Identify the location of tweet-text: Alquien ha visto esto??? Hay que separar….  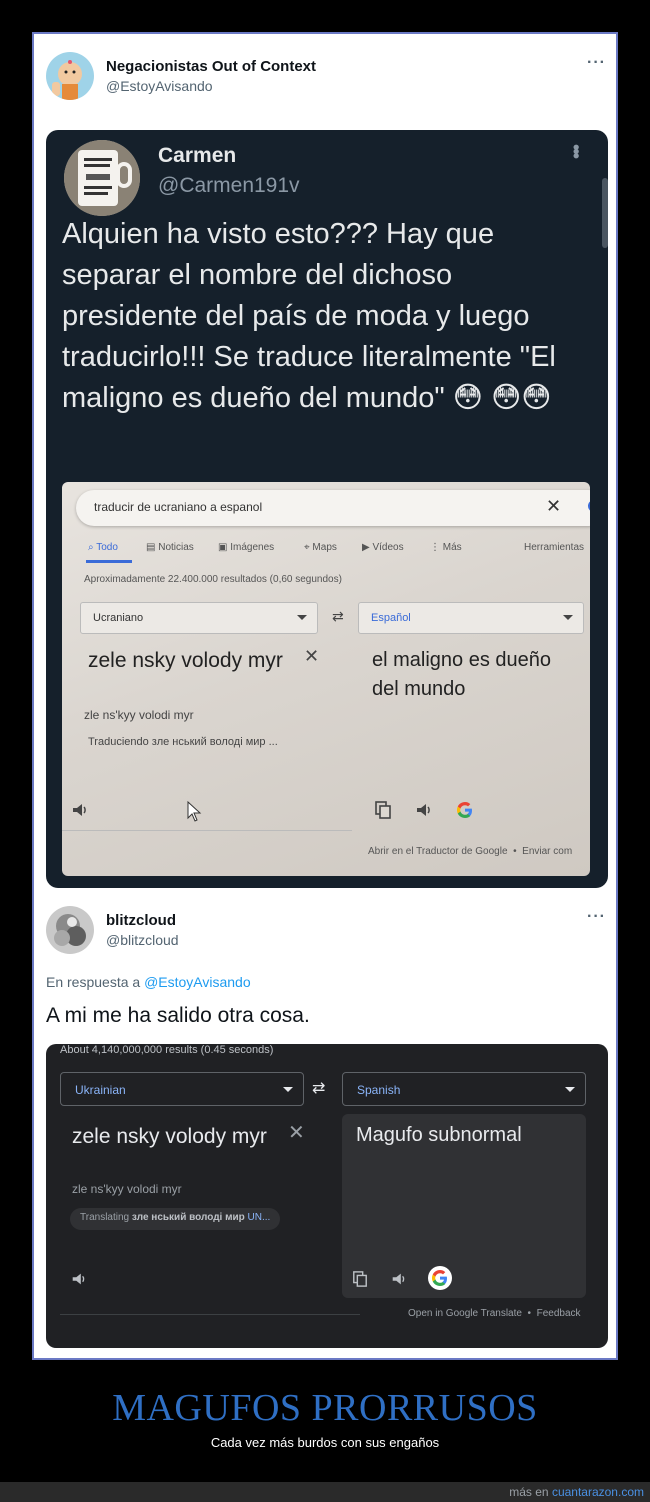
(309, 316).